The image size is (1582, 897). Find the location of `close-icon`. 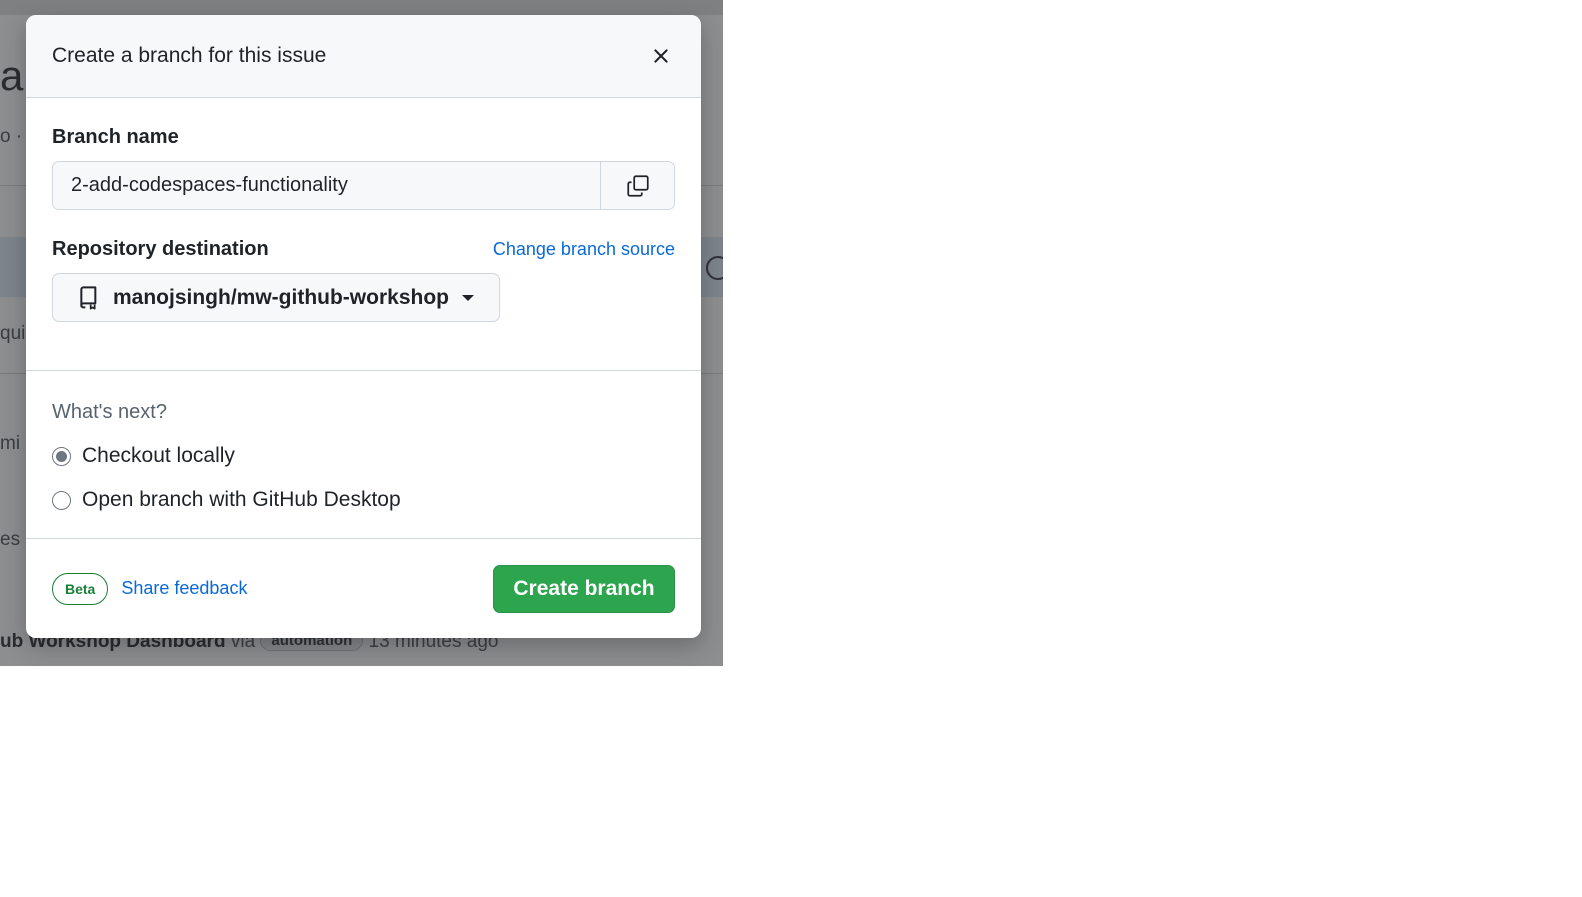

close-icon is located at coordinates (661, 56).